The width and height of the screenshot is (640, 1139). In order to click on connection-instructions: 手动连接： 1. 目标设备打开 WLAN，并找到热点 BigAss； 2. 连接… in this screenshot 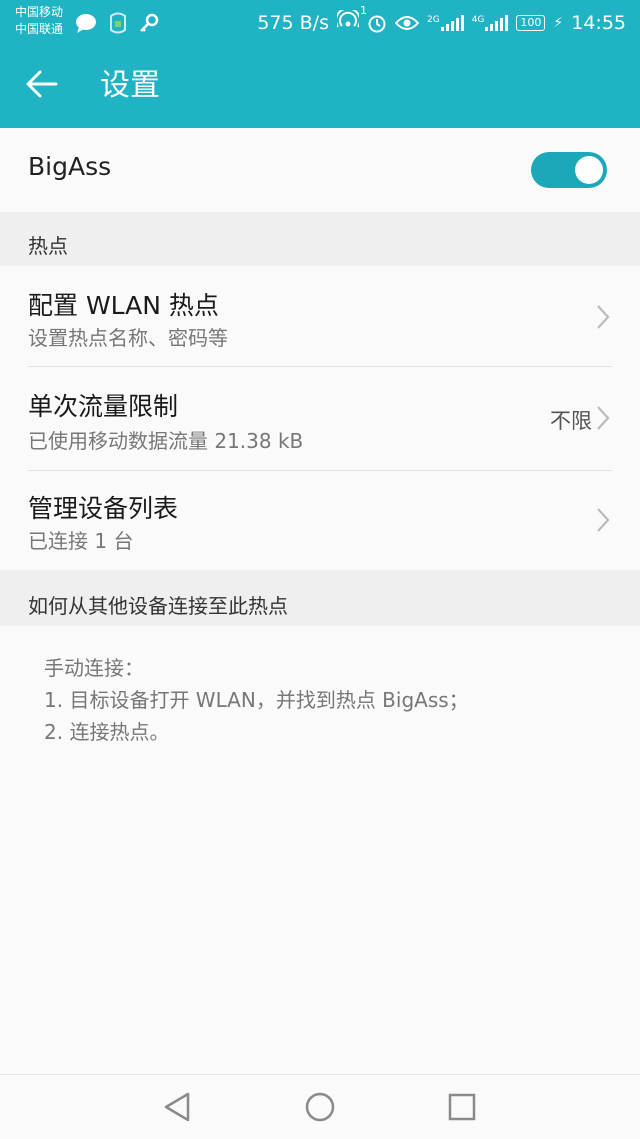, I will do `click(256, 700)`.